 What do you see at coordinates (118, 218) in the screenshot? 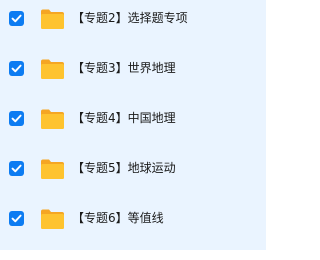
I see `folder-name: 【专题6】等值线` at bounding box center [118, 218].